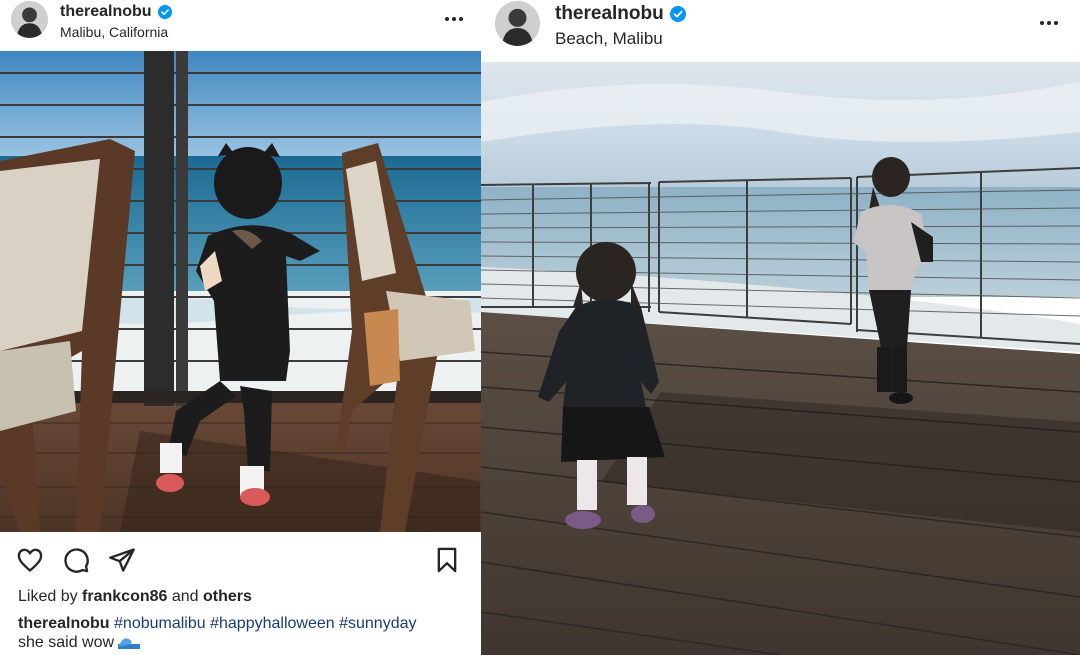  What do you see at coordinates (48, 596) in the screenshot?
I see `likes-prefix: Liked by` at bounding box center [48, 596].